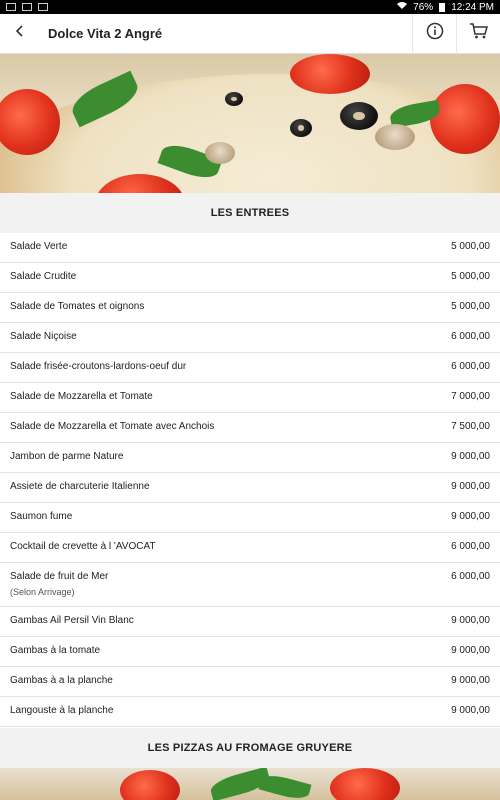 This screenshot has height=800, width=500. Describe the element at coordinates (55, 650) in the screenshot. I see `menu-item-name: Gambas à la tomate` at that location.